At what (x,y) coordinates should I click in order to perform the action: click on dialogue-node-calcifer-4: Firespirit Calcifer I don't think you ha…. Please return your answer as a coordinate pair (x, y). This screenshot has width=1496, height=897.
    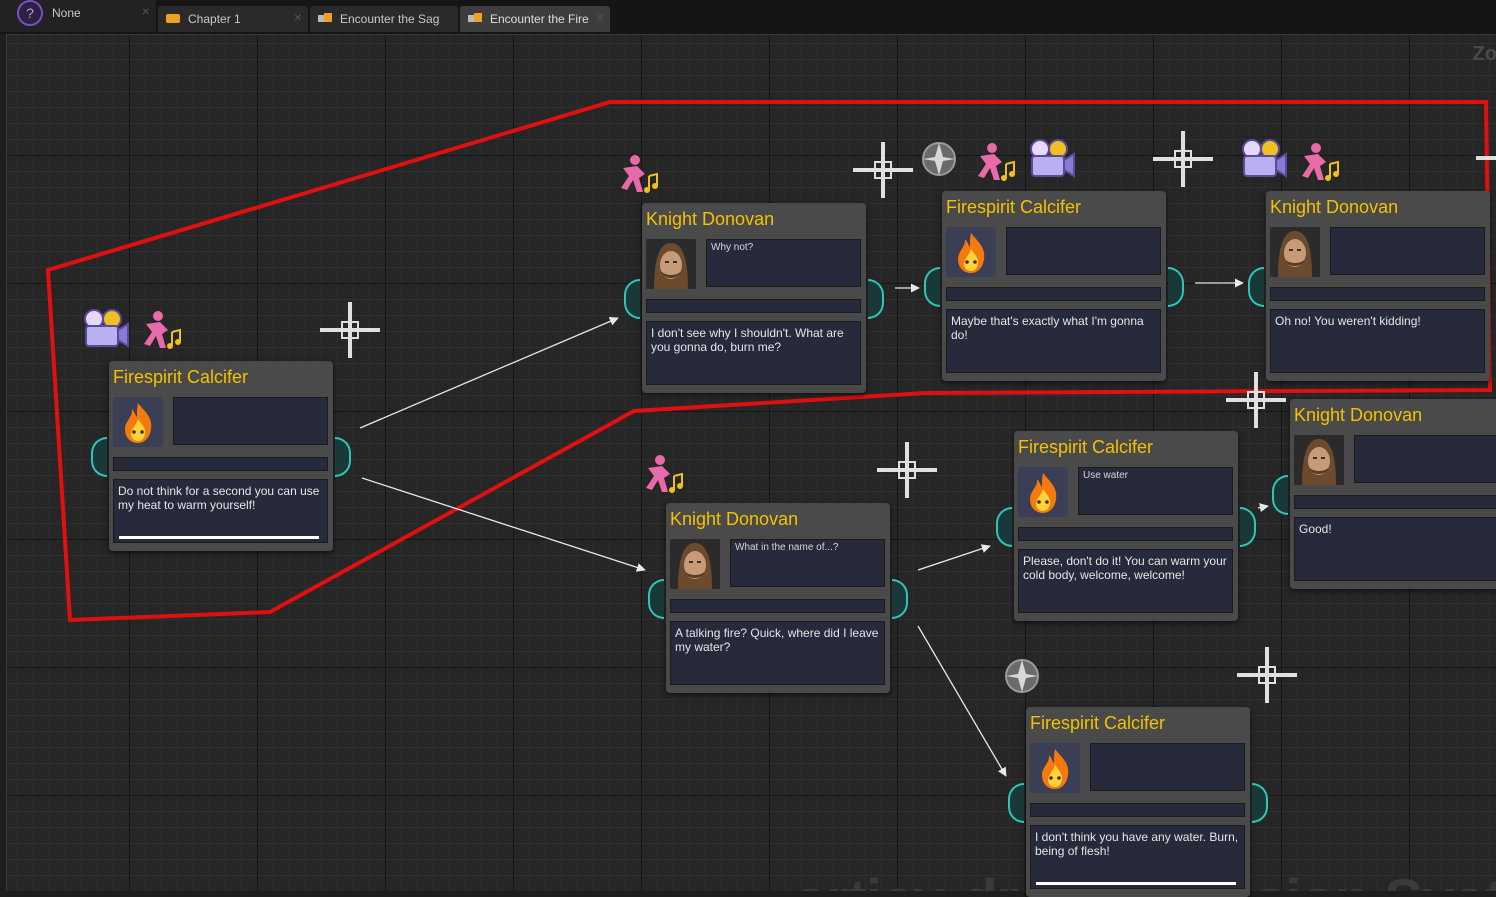
    Looking at the image, I should click on (1138, 802).